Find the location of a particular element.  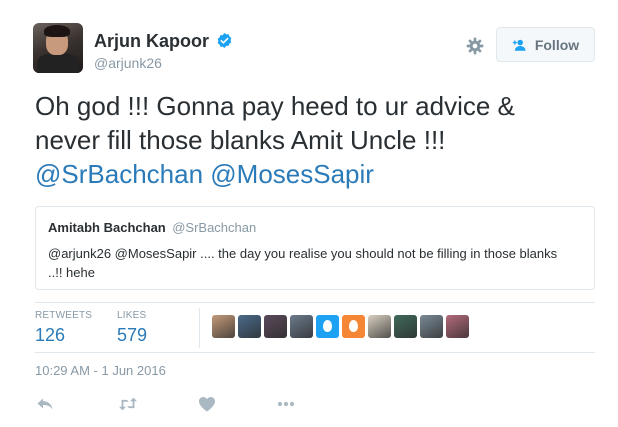

liker-avatar-egg-orange is located at coordinates (353, 326).